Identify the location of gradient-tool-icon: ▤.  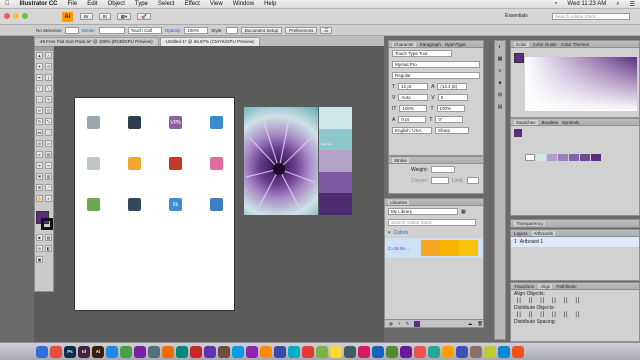
(48, 154).